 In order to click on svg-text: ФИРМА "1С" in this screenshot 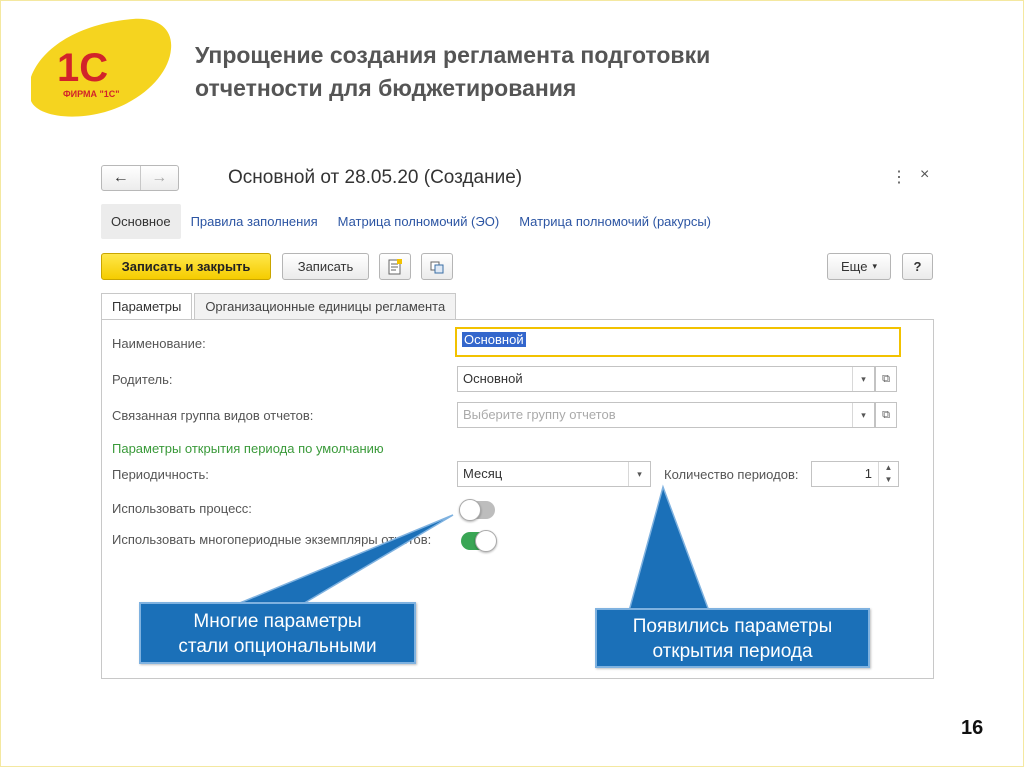, I will do `click(91, 94)`.